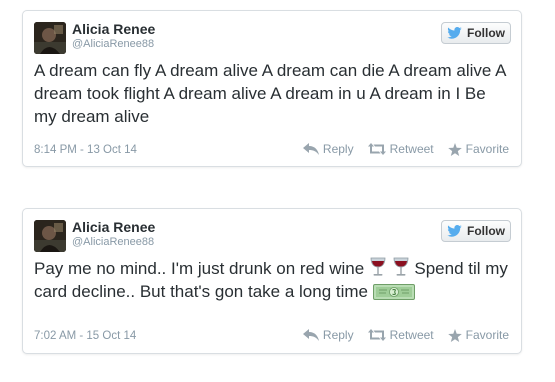  Describe the element at coordinates (393, 292) in the screenshot. I see `money-bill-icon` at that location.